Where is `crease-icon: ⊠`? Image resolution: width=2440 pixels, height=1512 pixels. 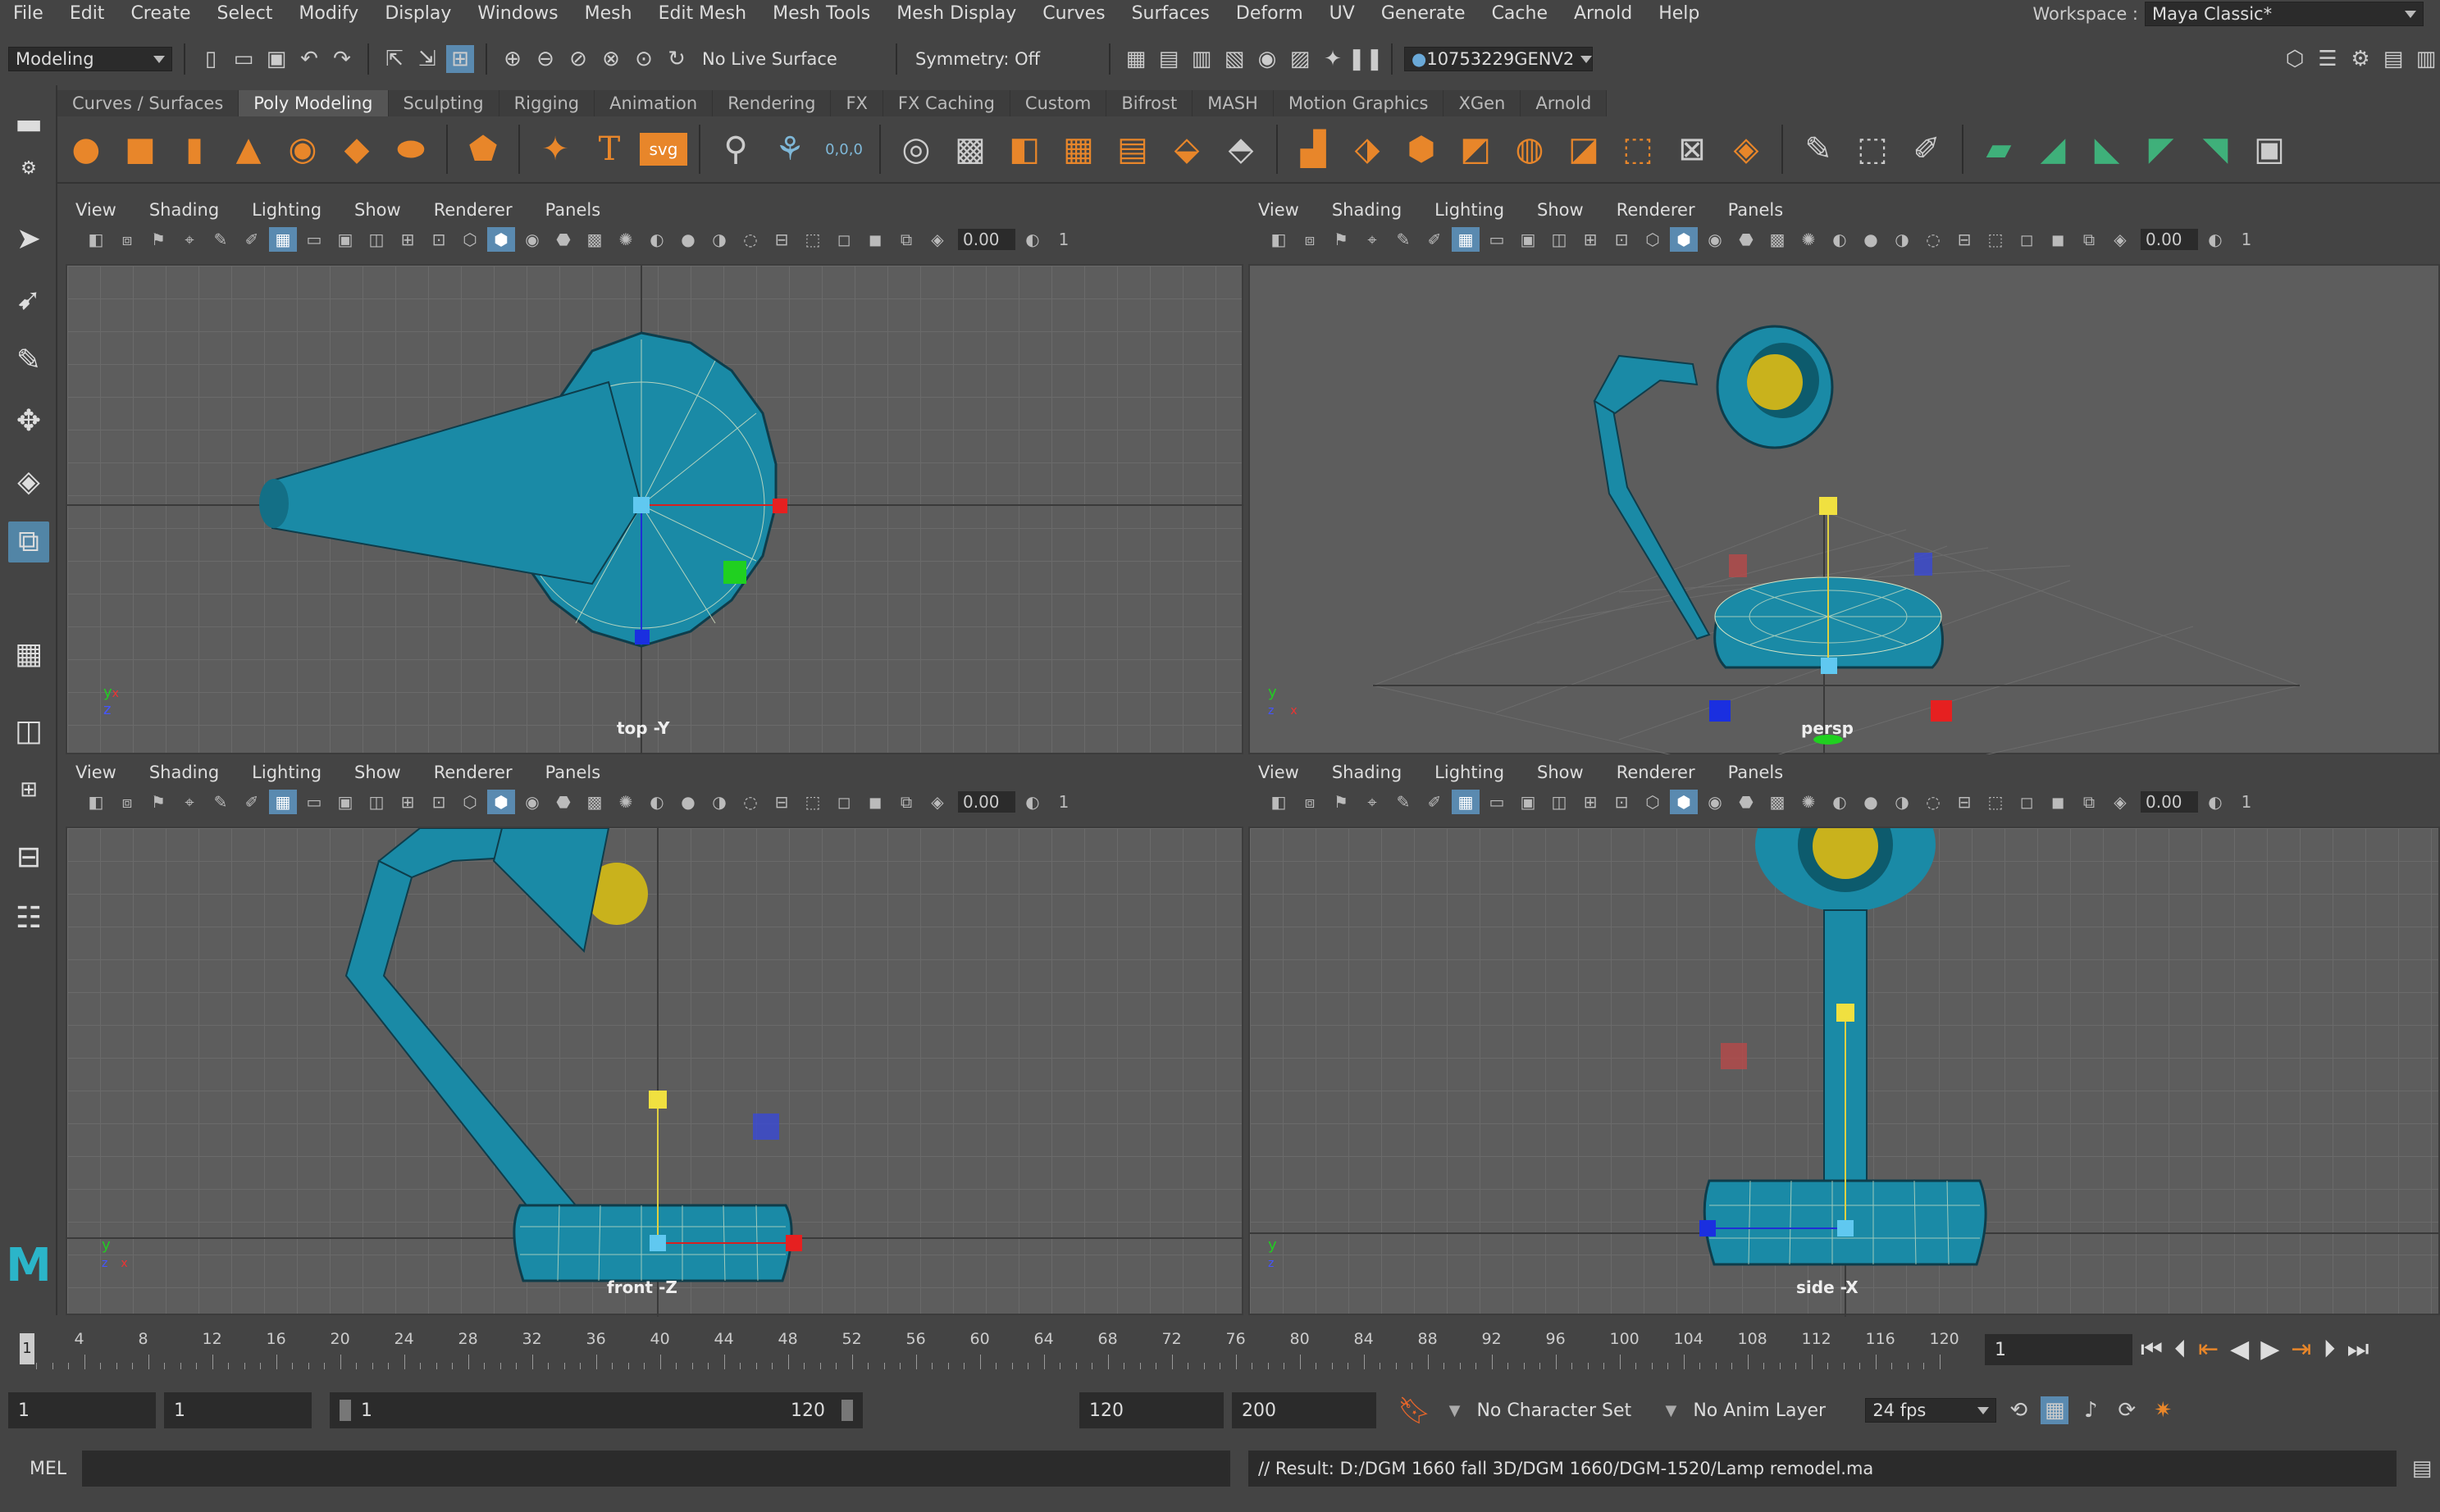 crease-icon: ⊠ is located at coordinates (1692, 149).